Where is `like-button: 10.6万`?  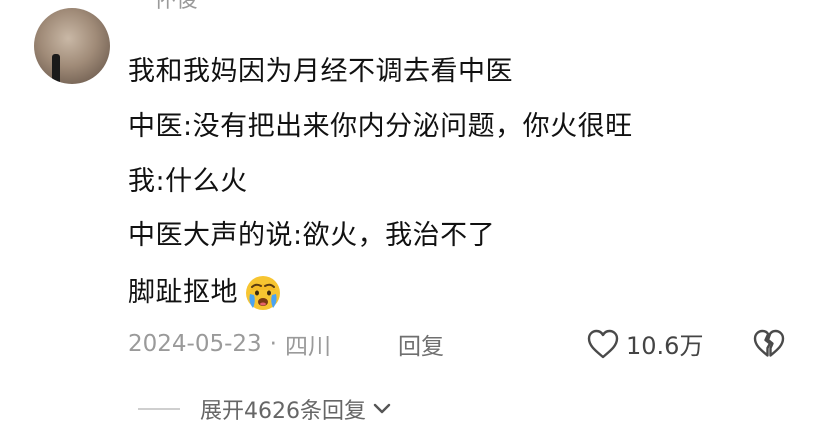
like-button: 10.6万 is located at coordinates (644, 343).